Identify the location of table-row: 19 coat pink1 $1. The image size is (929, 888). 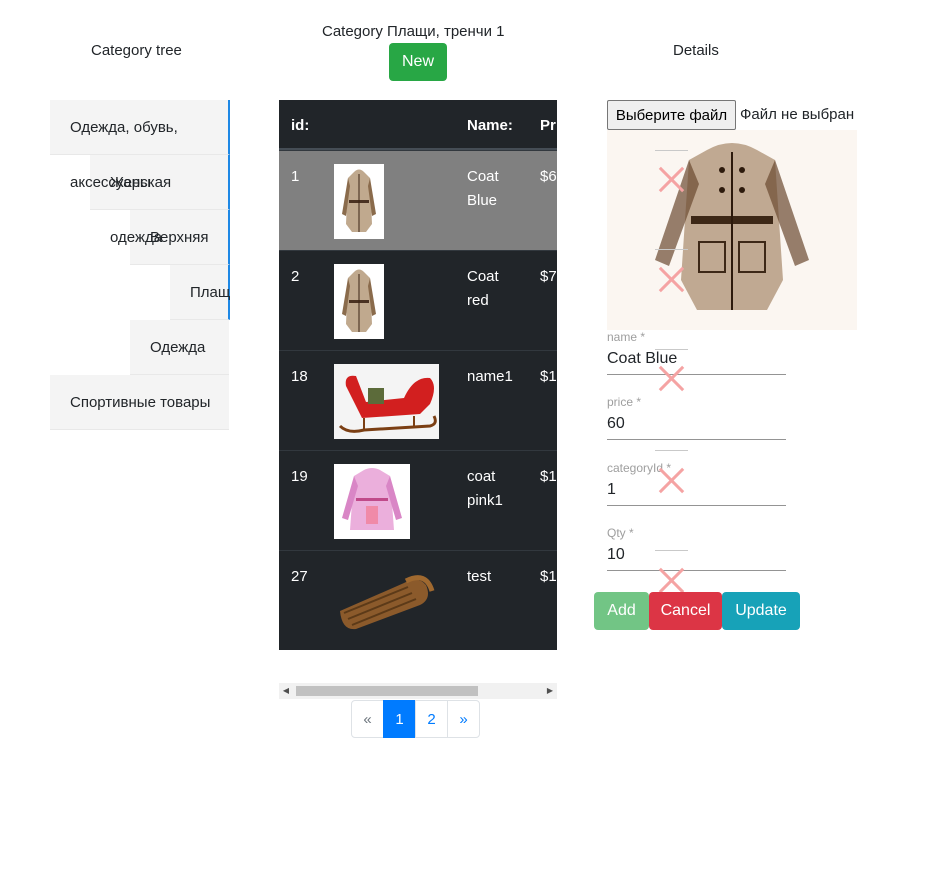
(418, 500).